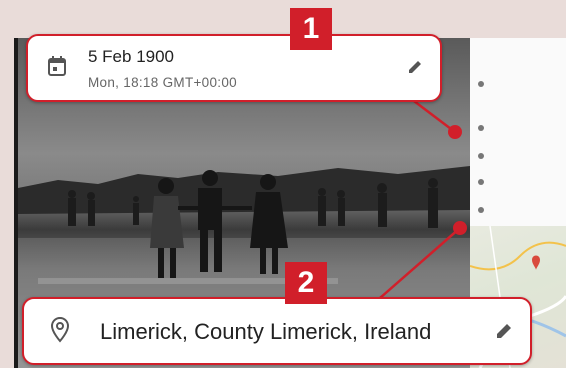 This screenshot has width=566, height=368. I want to click on callout-badge-1: 1, so click(311, 29).